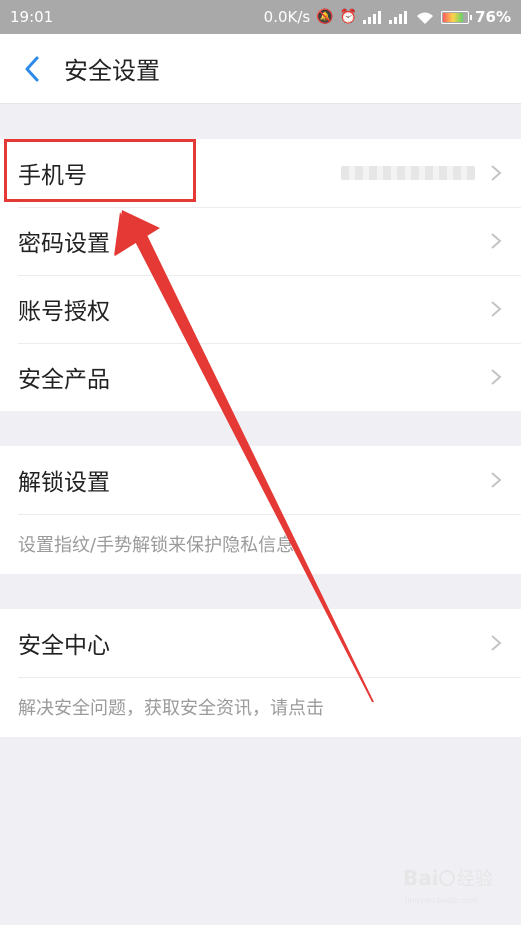 This screenshot has width=521, height=925. I want to click on wifi-icon, so click(425, 18).